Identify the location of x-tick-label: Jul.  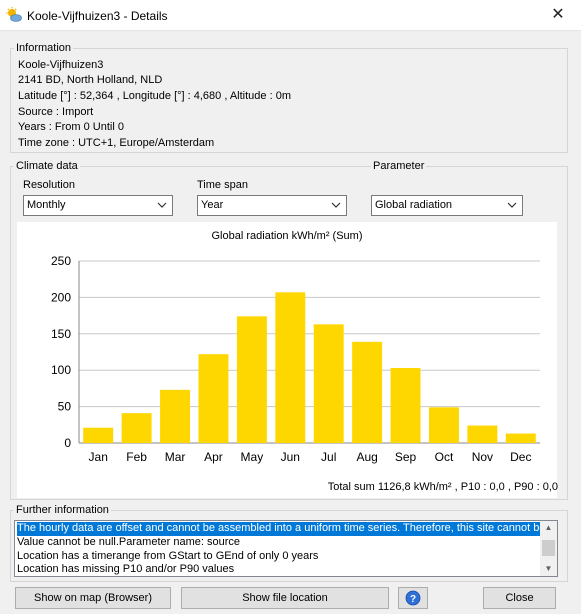
(328, 457).